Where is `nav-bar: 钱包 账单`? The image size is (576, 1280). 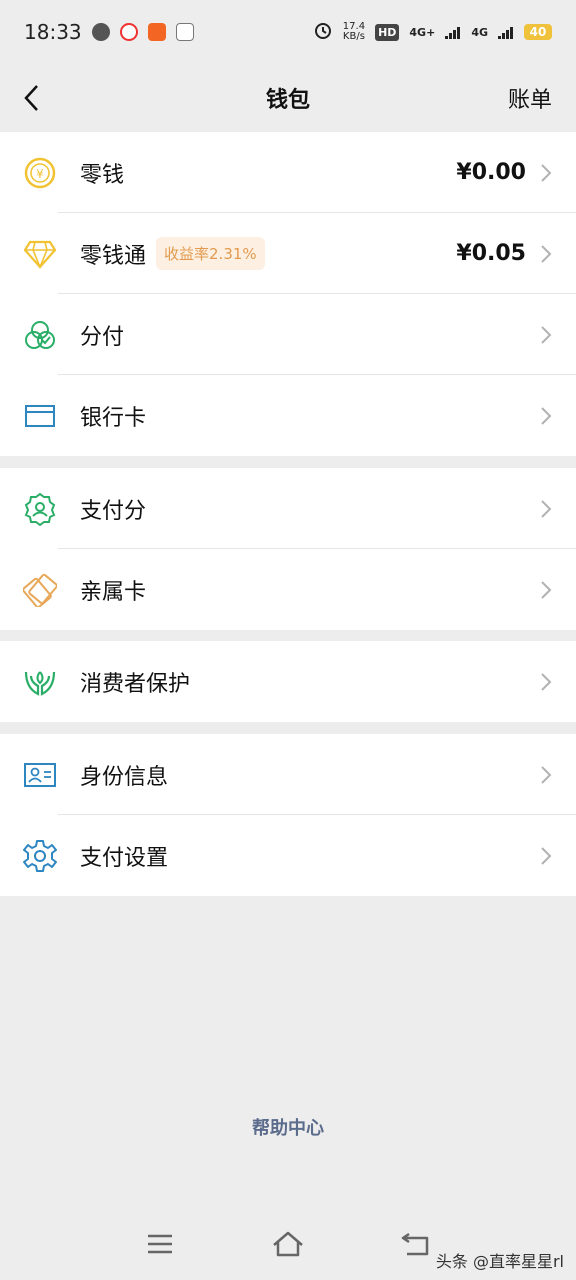
nav-bar: 钱包 账单 is located at coordinates (288, 98).